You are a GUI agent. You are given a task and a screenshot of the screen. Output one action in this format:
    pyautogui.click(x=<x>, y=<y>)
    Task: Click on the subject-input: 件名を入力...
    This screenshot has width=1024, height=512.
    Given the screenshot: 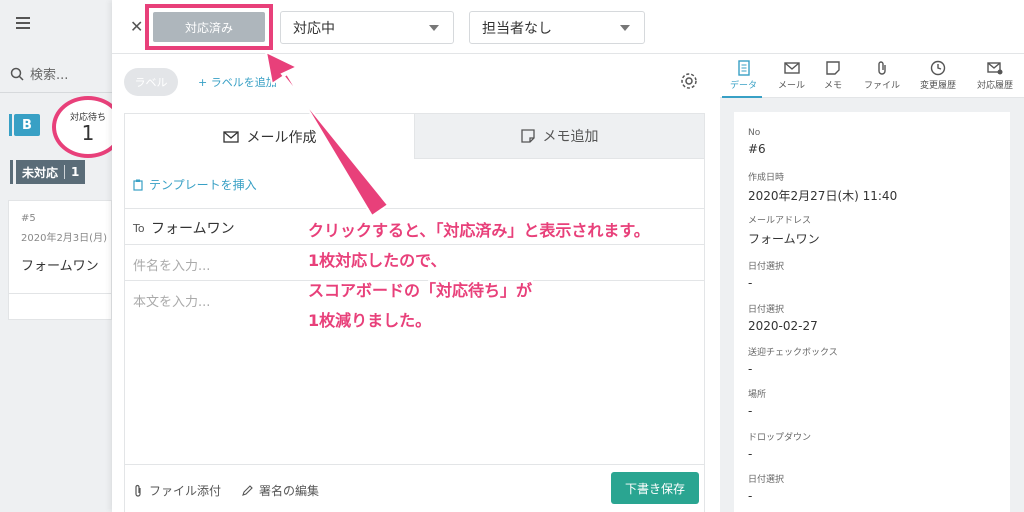 What is the action you would take?
    pyautogui.click(x=171, y=264)
    